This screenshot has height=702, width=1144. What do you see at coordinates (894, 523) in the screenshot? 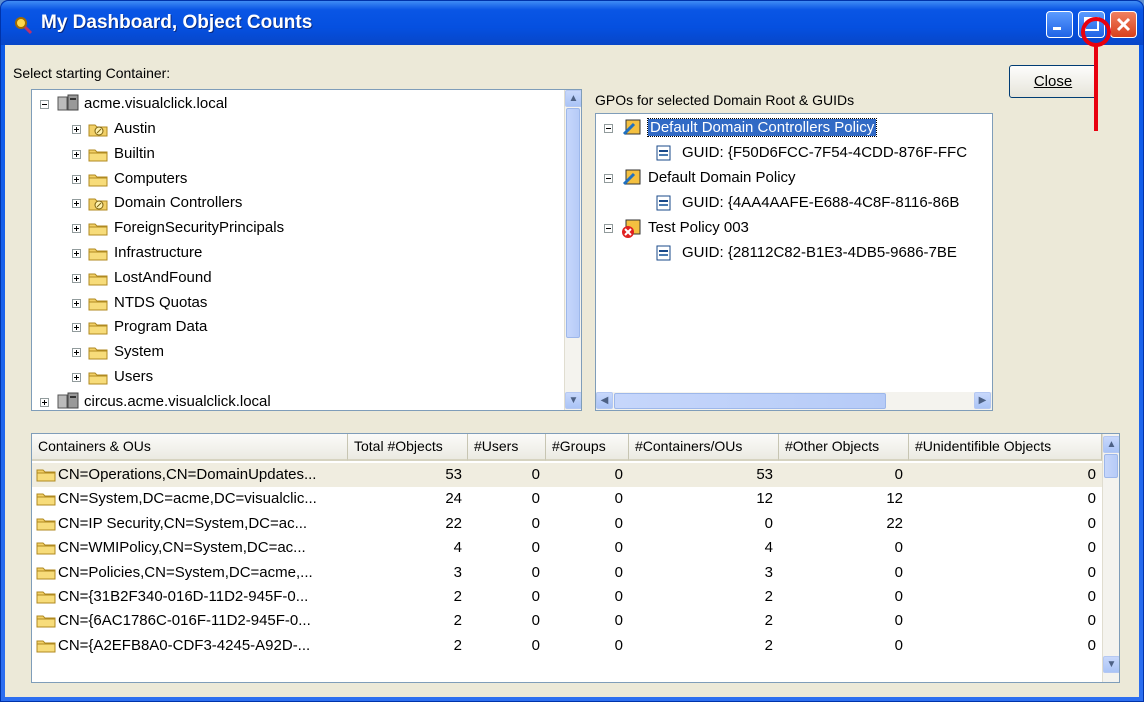
I see `count-cell: 22` at bounding box center [894, 523].